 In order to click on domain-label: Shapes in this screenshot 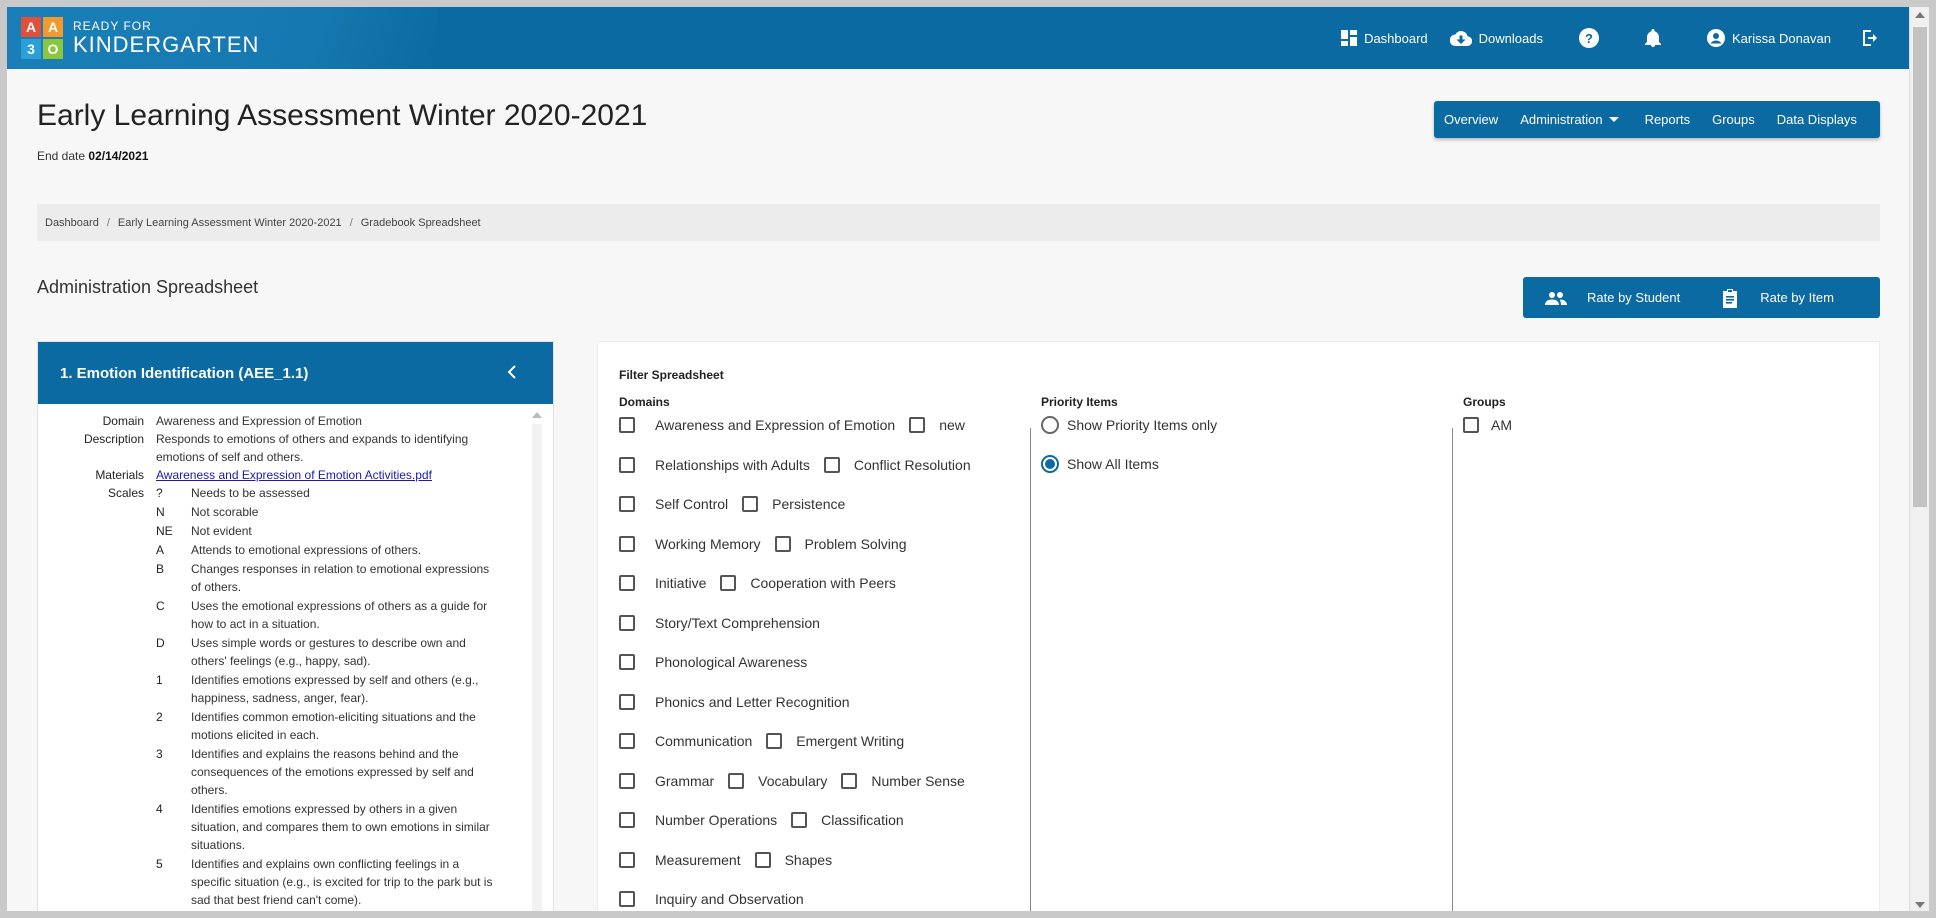, I will do `click(808, 859)`.